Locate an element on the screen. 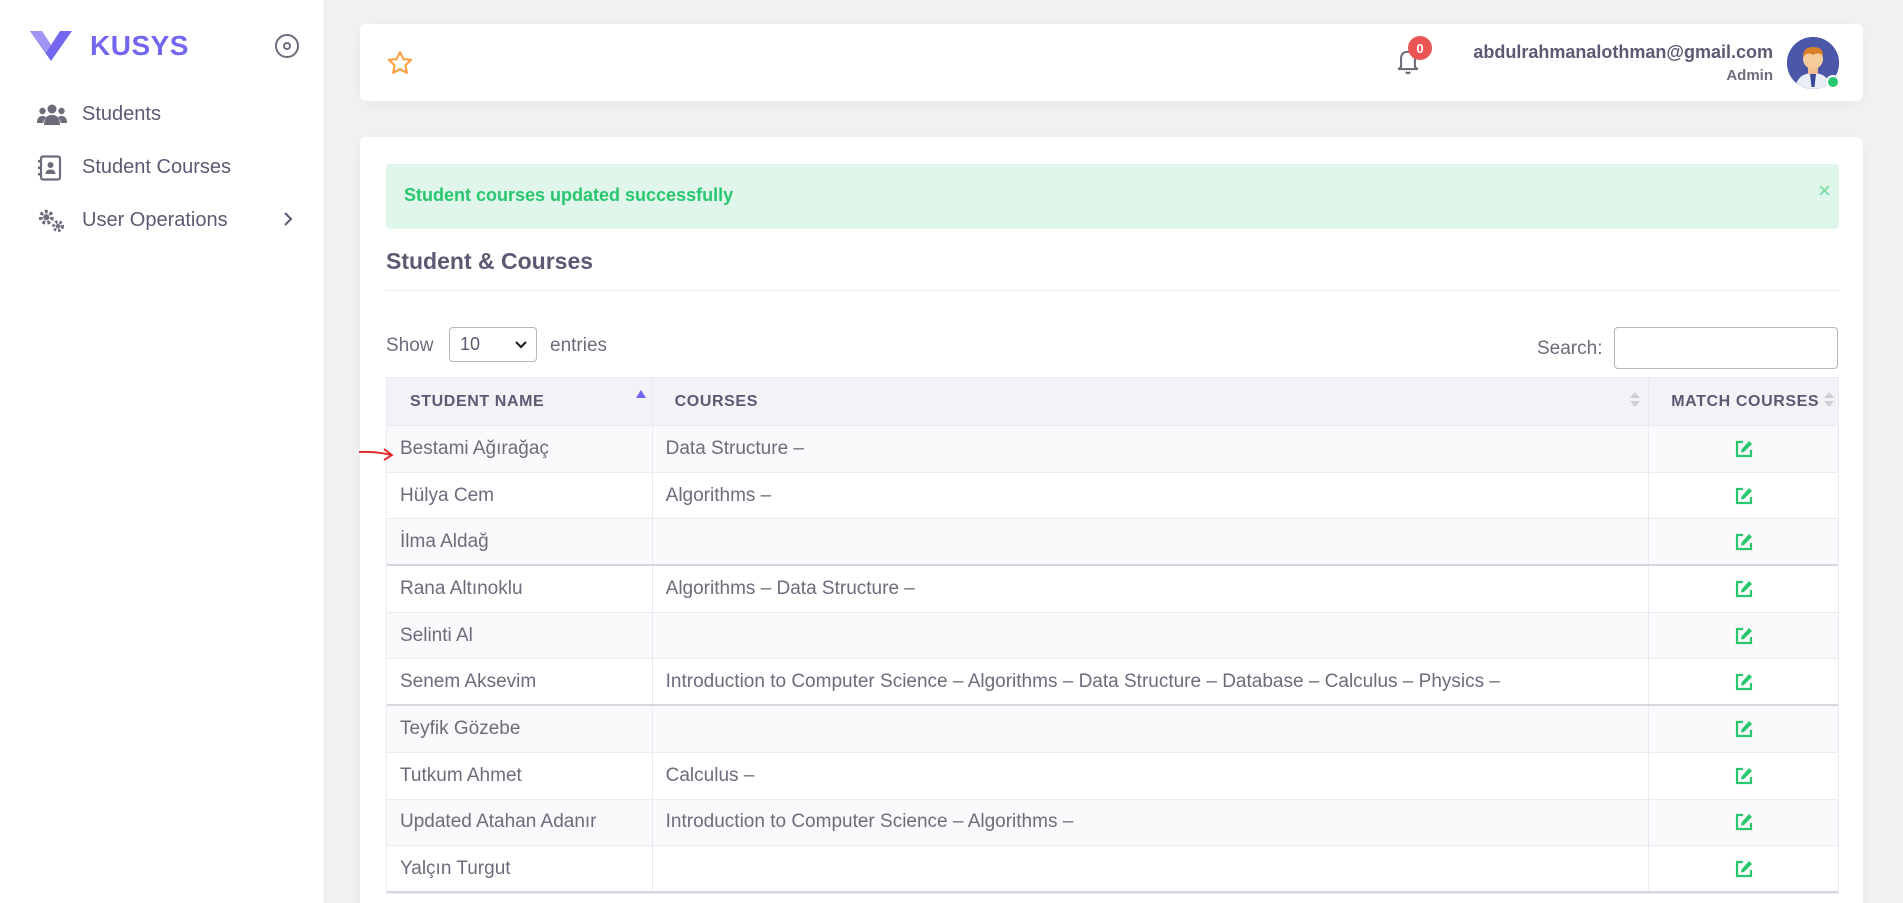 Image resolution: width=1903 pixels, height=903 pixels. courses-cell: Data Structure – is located at coordinates (1151, 449).